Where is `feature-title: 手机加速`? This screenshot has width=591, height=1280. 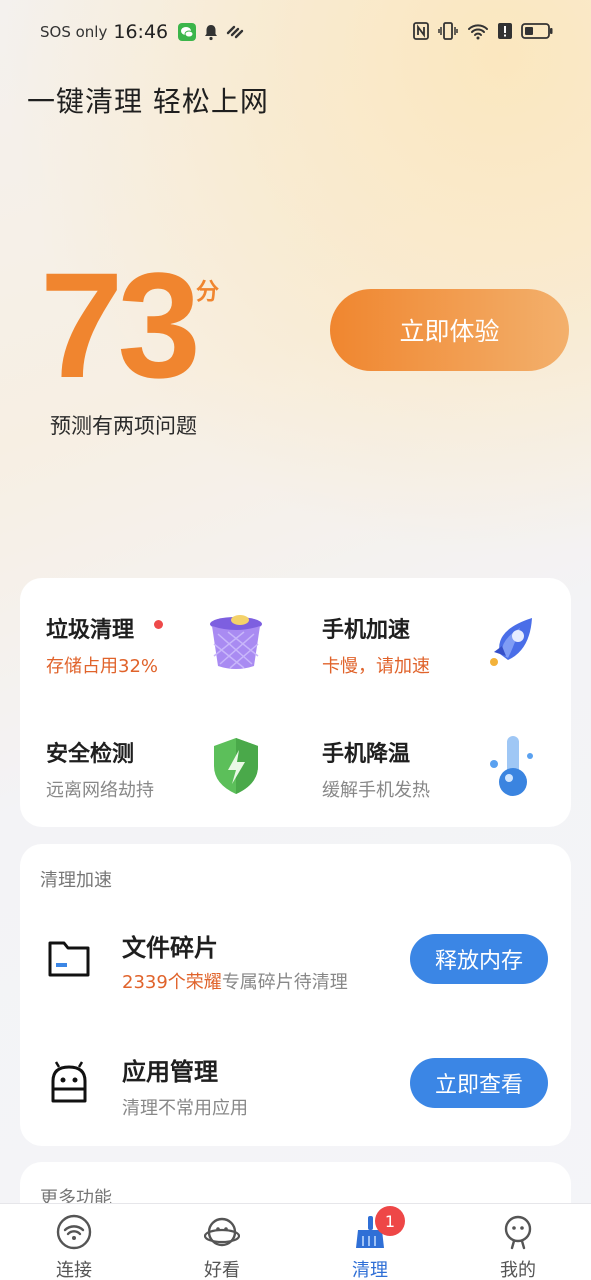
feature-title: 手机加速 is located at coordinates (366, 630).